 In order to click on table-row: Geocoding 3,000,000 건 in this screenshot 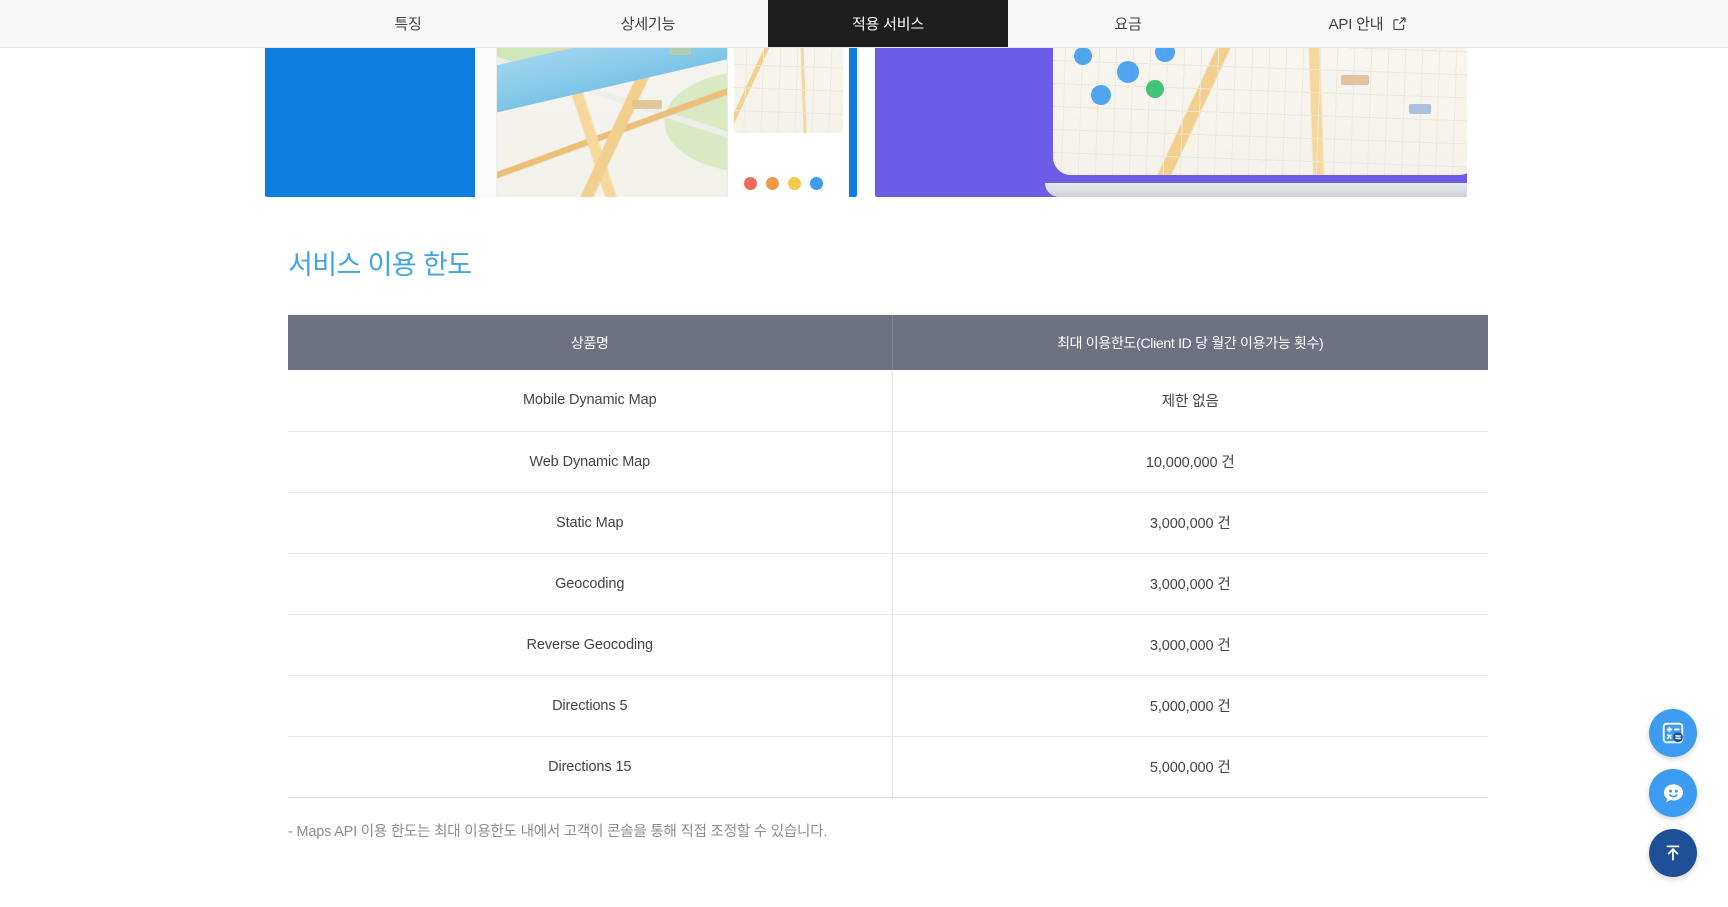, I will do `click(888, 584)`.